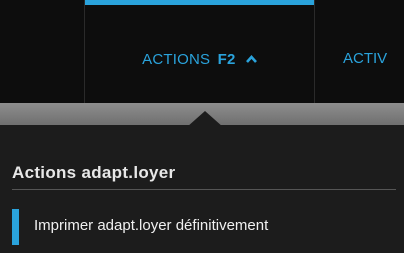  I want to click on menu-section-title: Actions adapt.loyer, so click(94, 172).